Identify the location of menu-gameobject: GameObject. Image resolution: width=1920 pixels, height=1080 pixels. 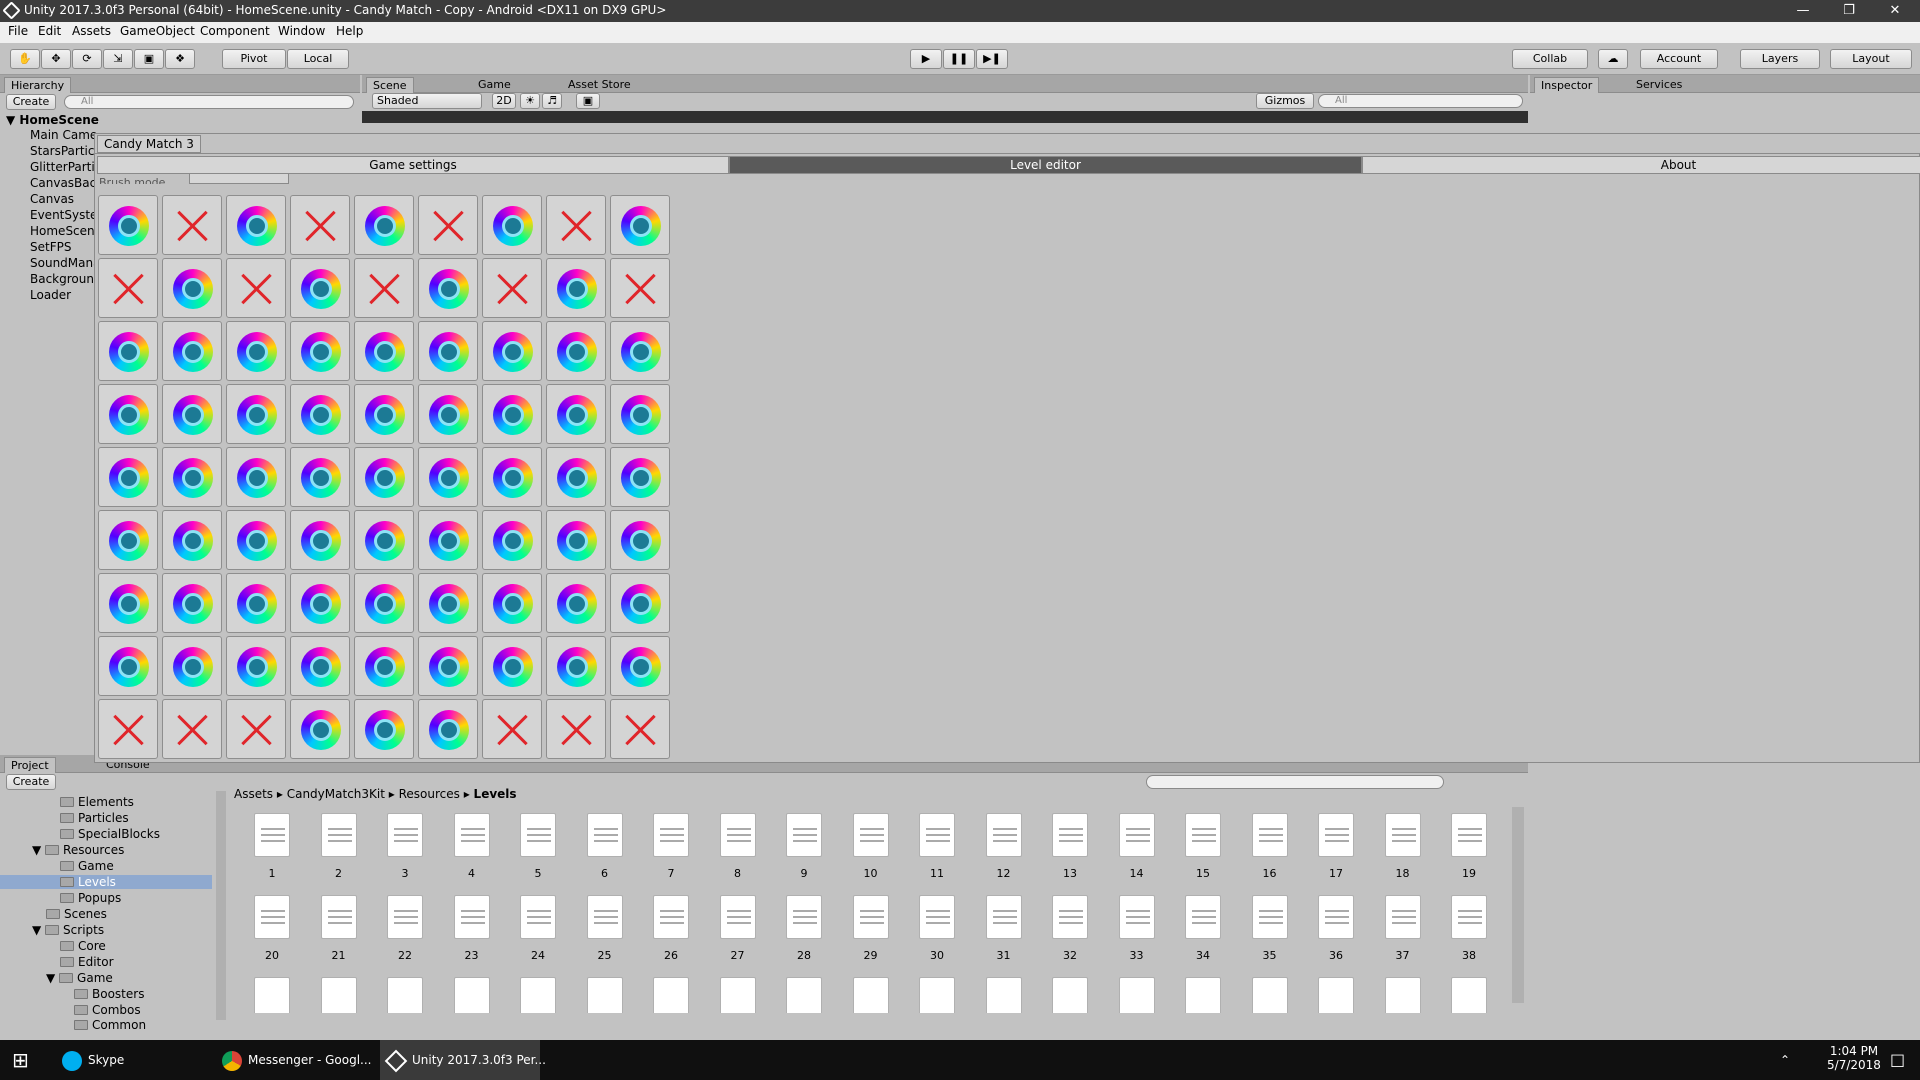
(157, 31).